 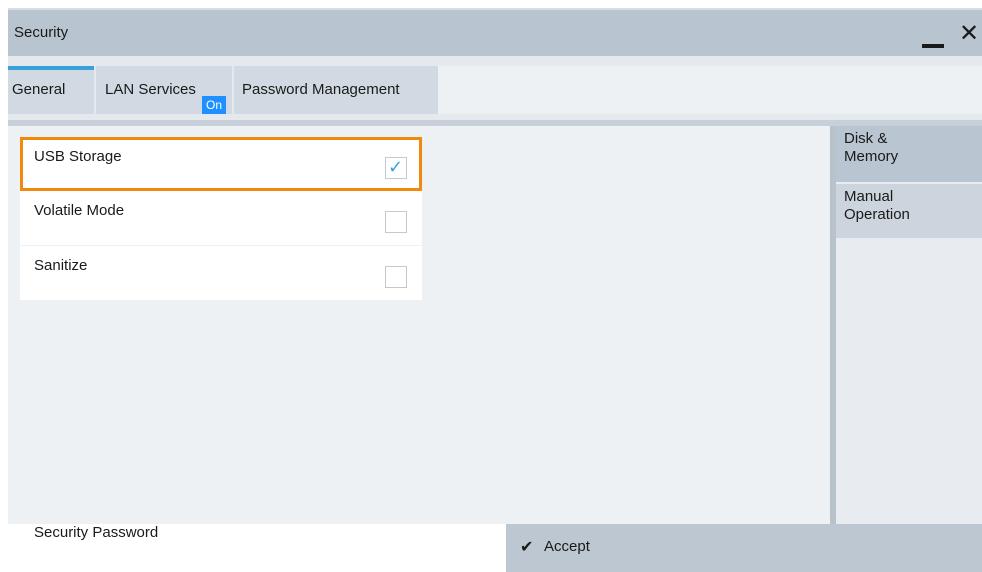 I want to click on side-item-manual-operation: Manual Operation, so click(x=909, y=210).